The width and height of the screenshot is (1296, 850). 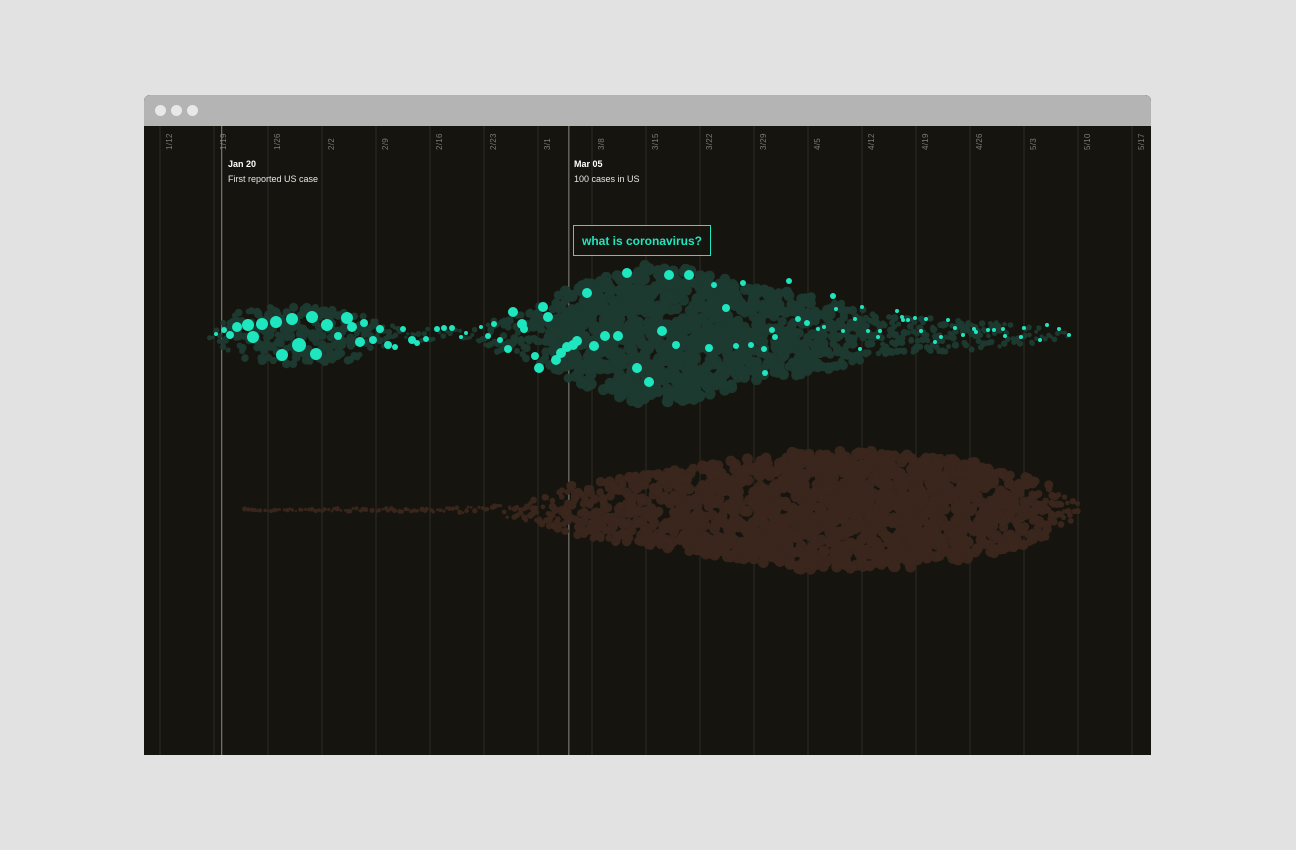 I want to click on window-minimize-dot, so click(x=176, y=110).